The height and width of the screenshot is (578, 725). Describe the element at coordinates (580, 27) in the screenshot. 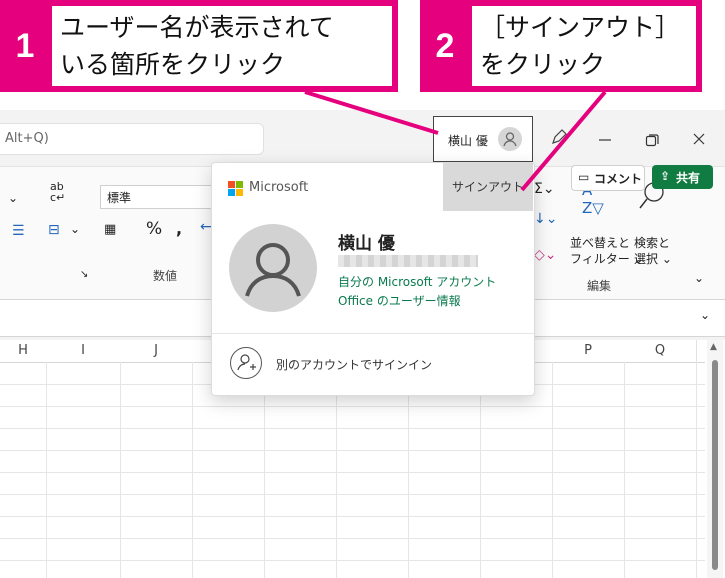

I see `callout-2-line-1: ［サインアウト］` at that location.